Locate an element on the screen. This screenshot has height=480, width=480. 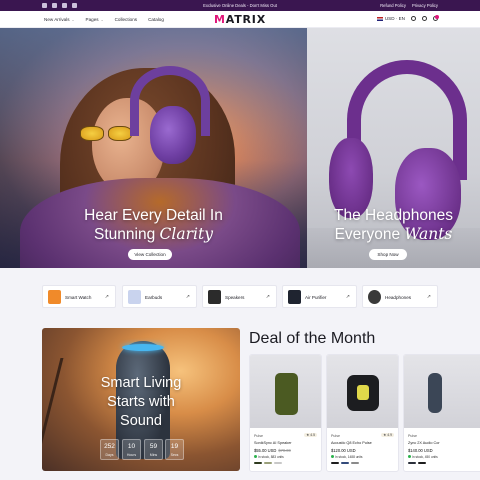
hero-right-headline-1: The Headphones is located at coordinates (393, 215).